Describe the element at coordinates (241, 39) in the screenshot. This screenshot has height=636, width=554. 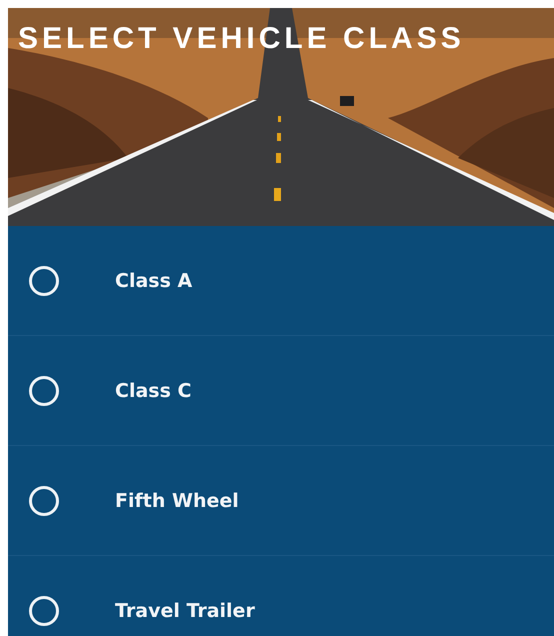
I see `screen-title: SELECT VEHICLE CLASS` at that location.